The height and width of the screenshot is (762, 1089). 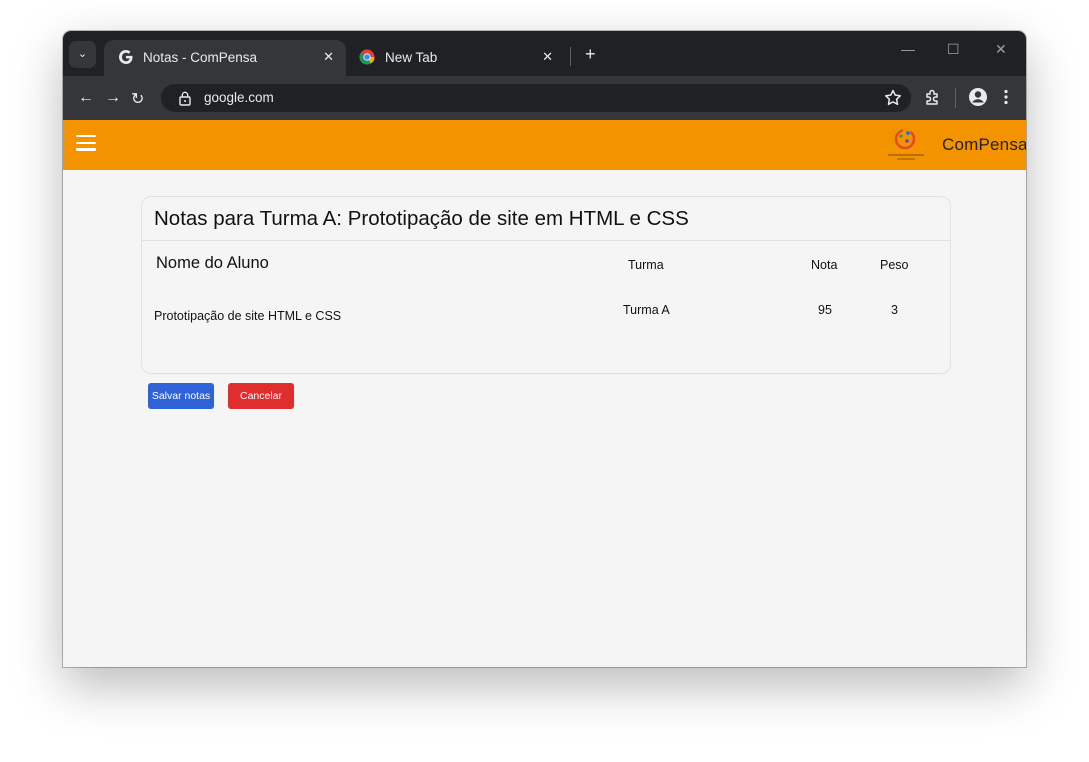 I want to click on cancel-button: Cancelar, so click(x=261, y=396).